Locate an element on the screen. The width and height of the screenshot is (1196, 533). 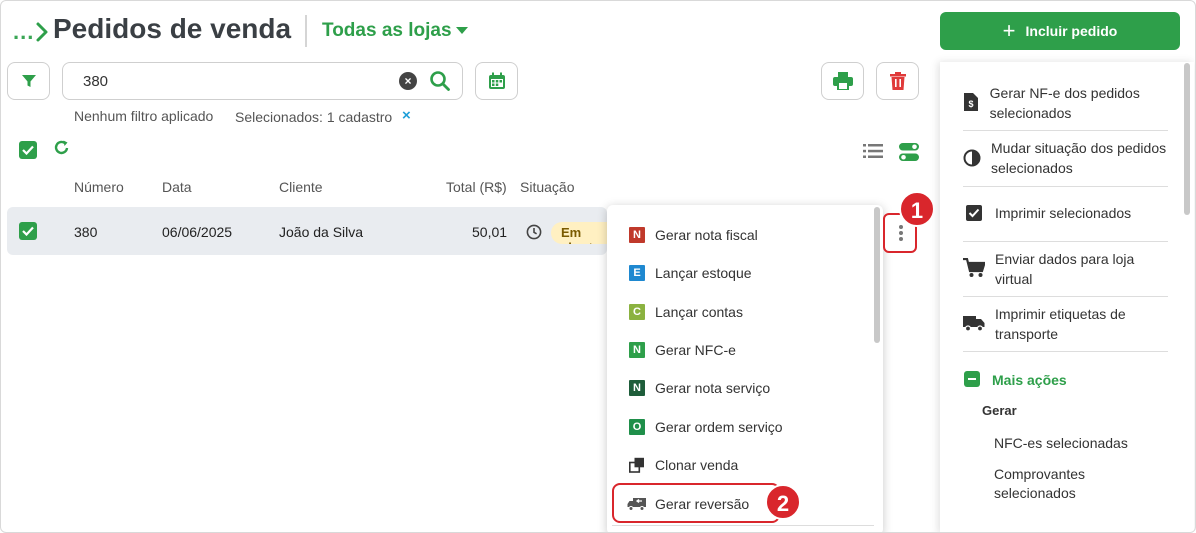
action-imprimir-selecionados: Imprimir selecionados is located at coordinates (1065, 213).